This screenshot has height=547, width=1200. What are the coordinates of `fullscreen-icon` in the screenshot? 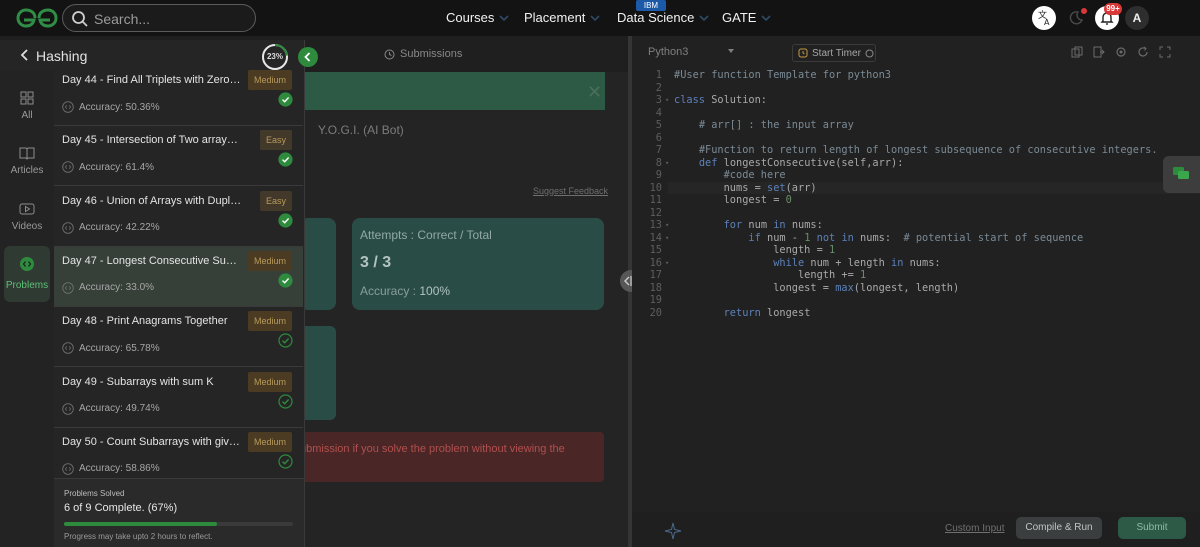 It's located at (1165, 52).